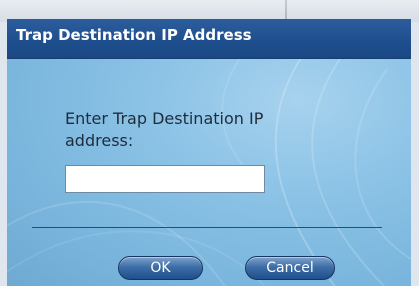 This screenshot has width=419, height=286. What do you see at coordinates (160, 268) in the screenshot?
I see `ok-button: OK` at bounding box center [160, 268].